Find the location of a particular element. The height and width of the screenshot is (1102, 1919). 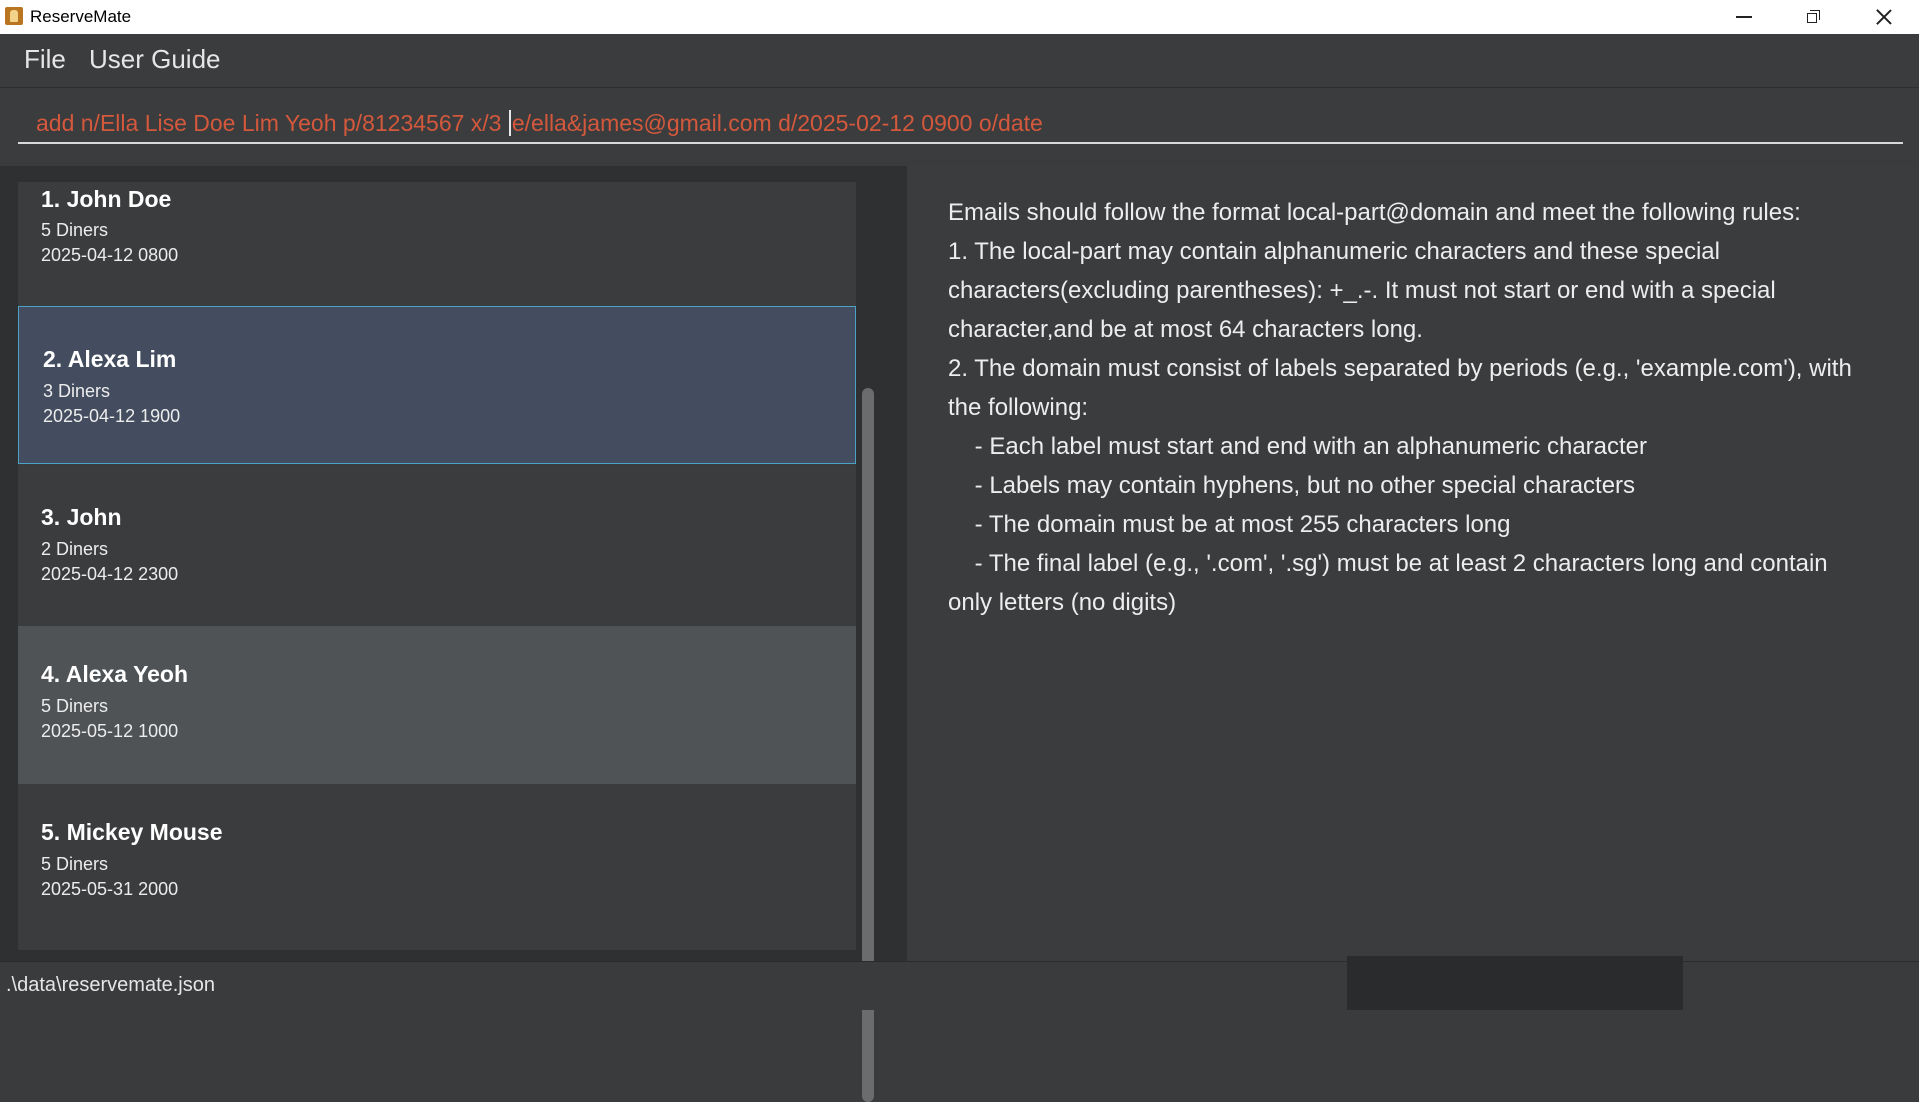

menu-file: File is located at coordinates (45, 59).